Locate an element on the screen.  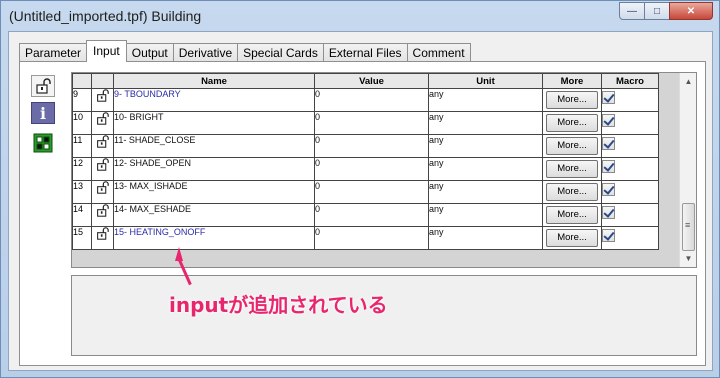
name-cell: 13- MAX_ISHADE is located at coordinates (214, 192).